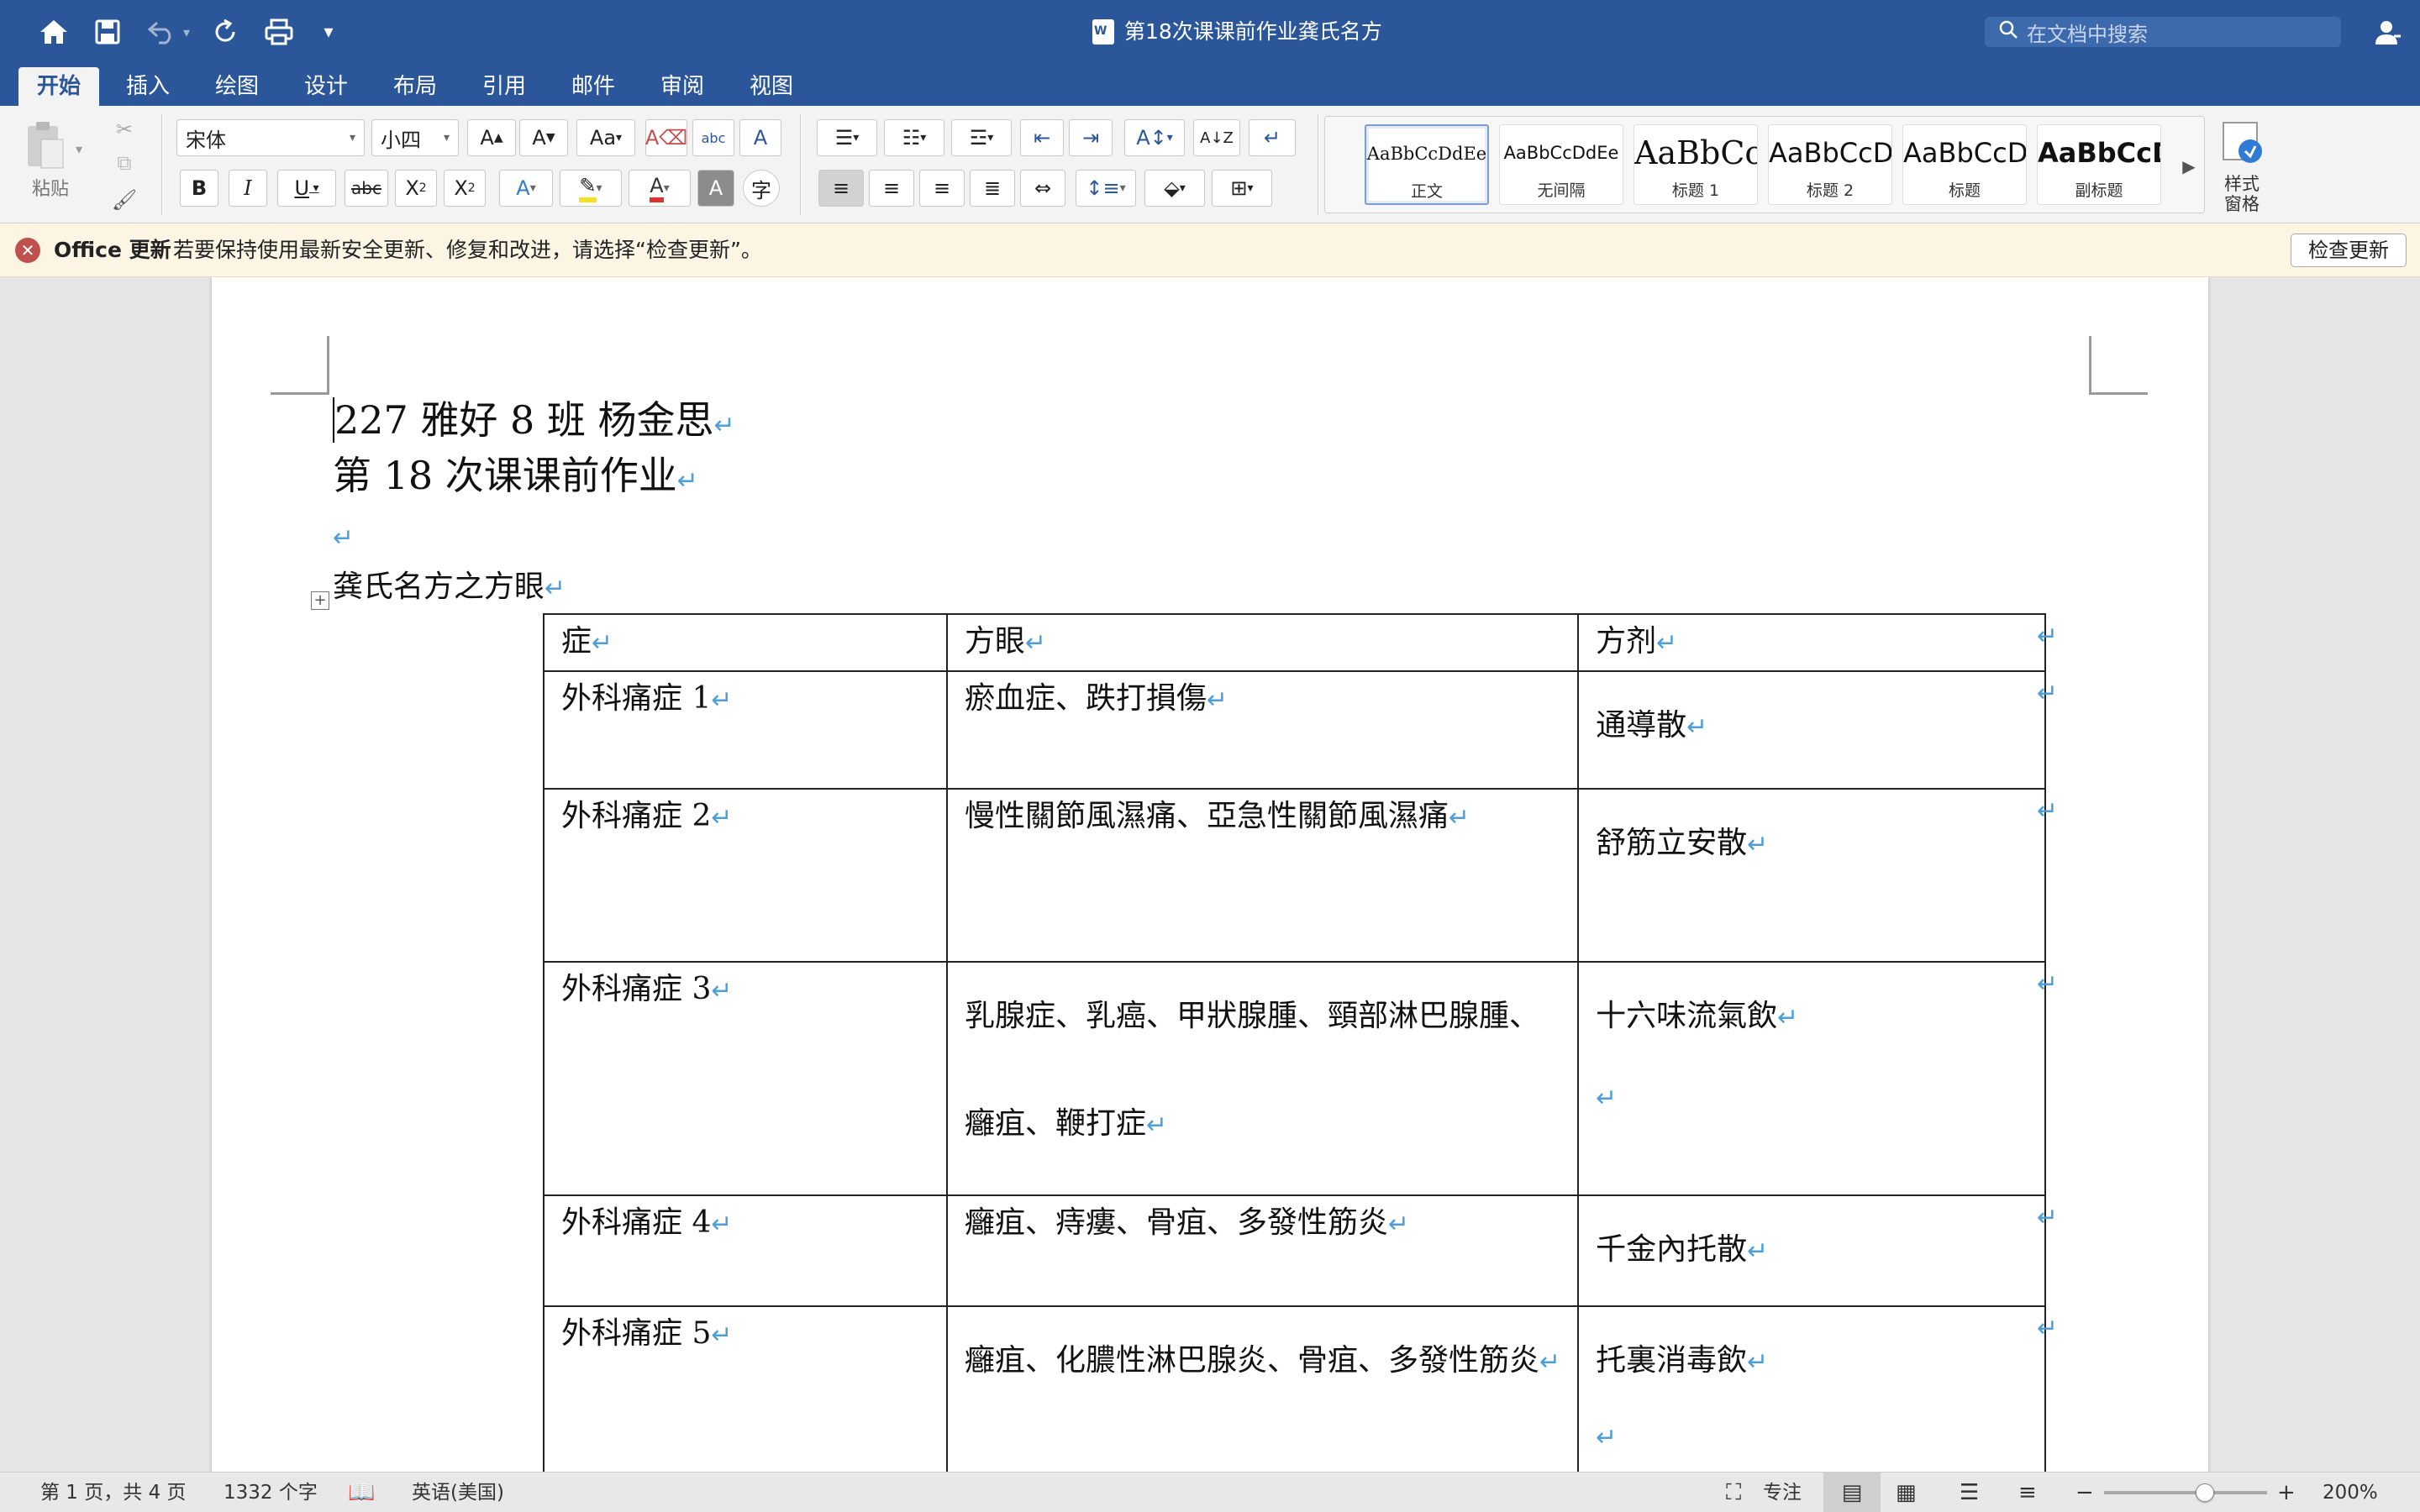 This screenshot has width=2420, height=1512. Describe the element at coordinates (367, 188) in the screenshot. I see `strikethrough-button: abc` at that location.